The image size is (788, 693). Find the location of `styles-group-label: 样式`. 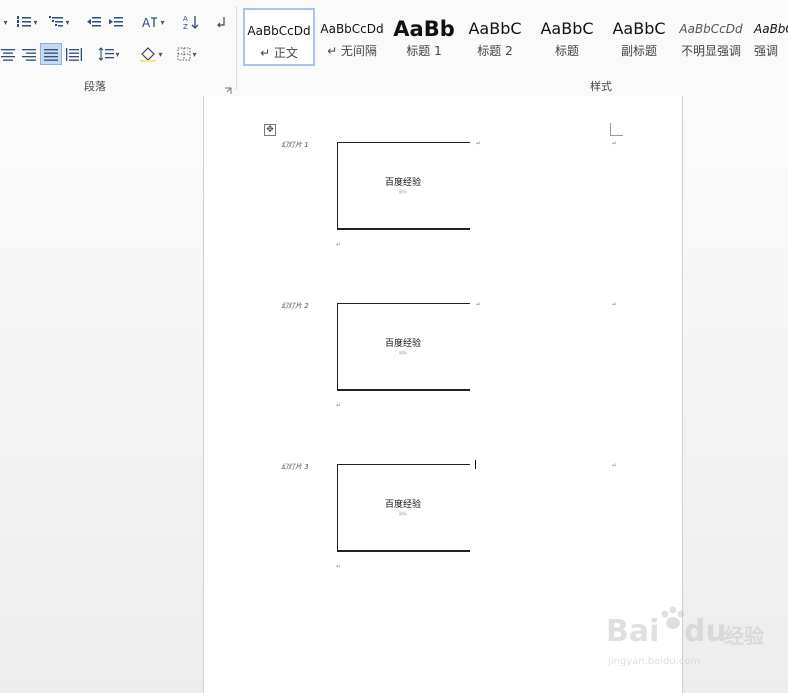

styles-group-label: 样式 is located at coordinates (601, 86).